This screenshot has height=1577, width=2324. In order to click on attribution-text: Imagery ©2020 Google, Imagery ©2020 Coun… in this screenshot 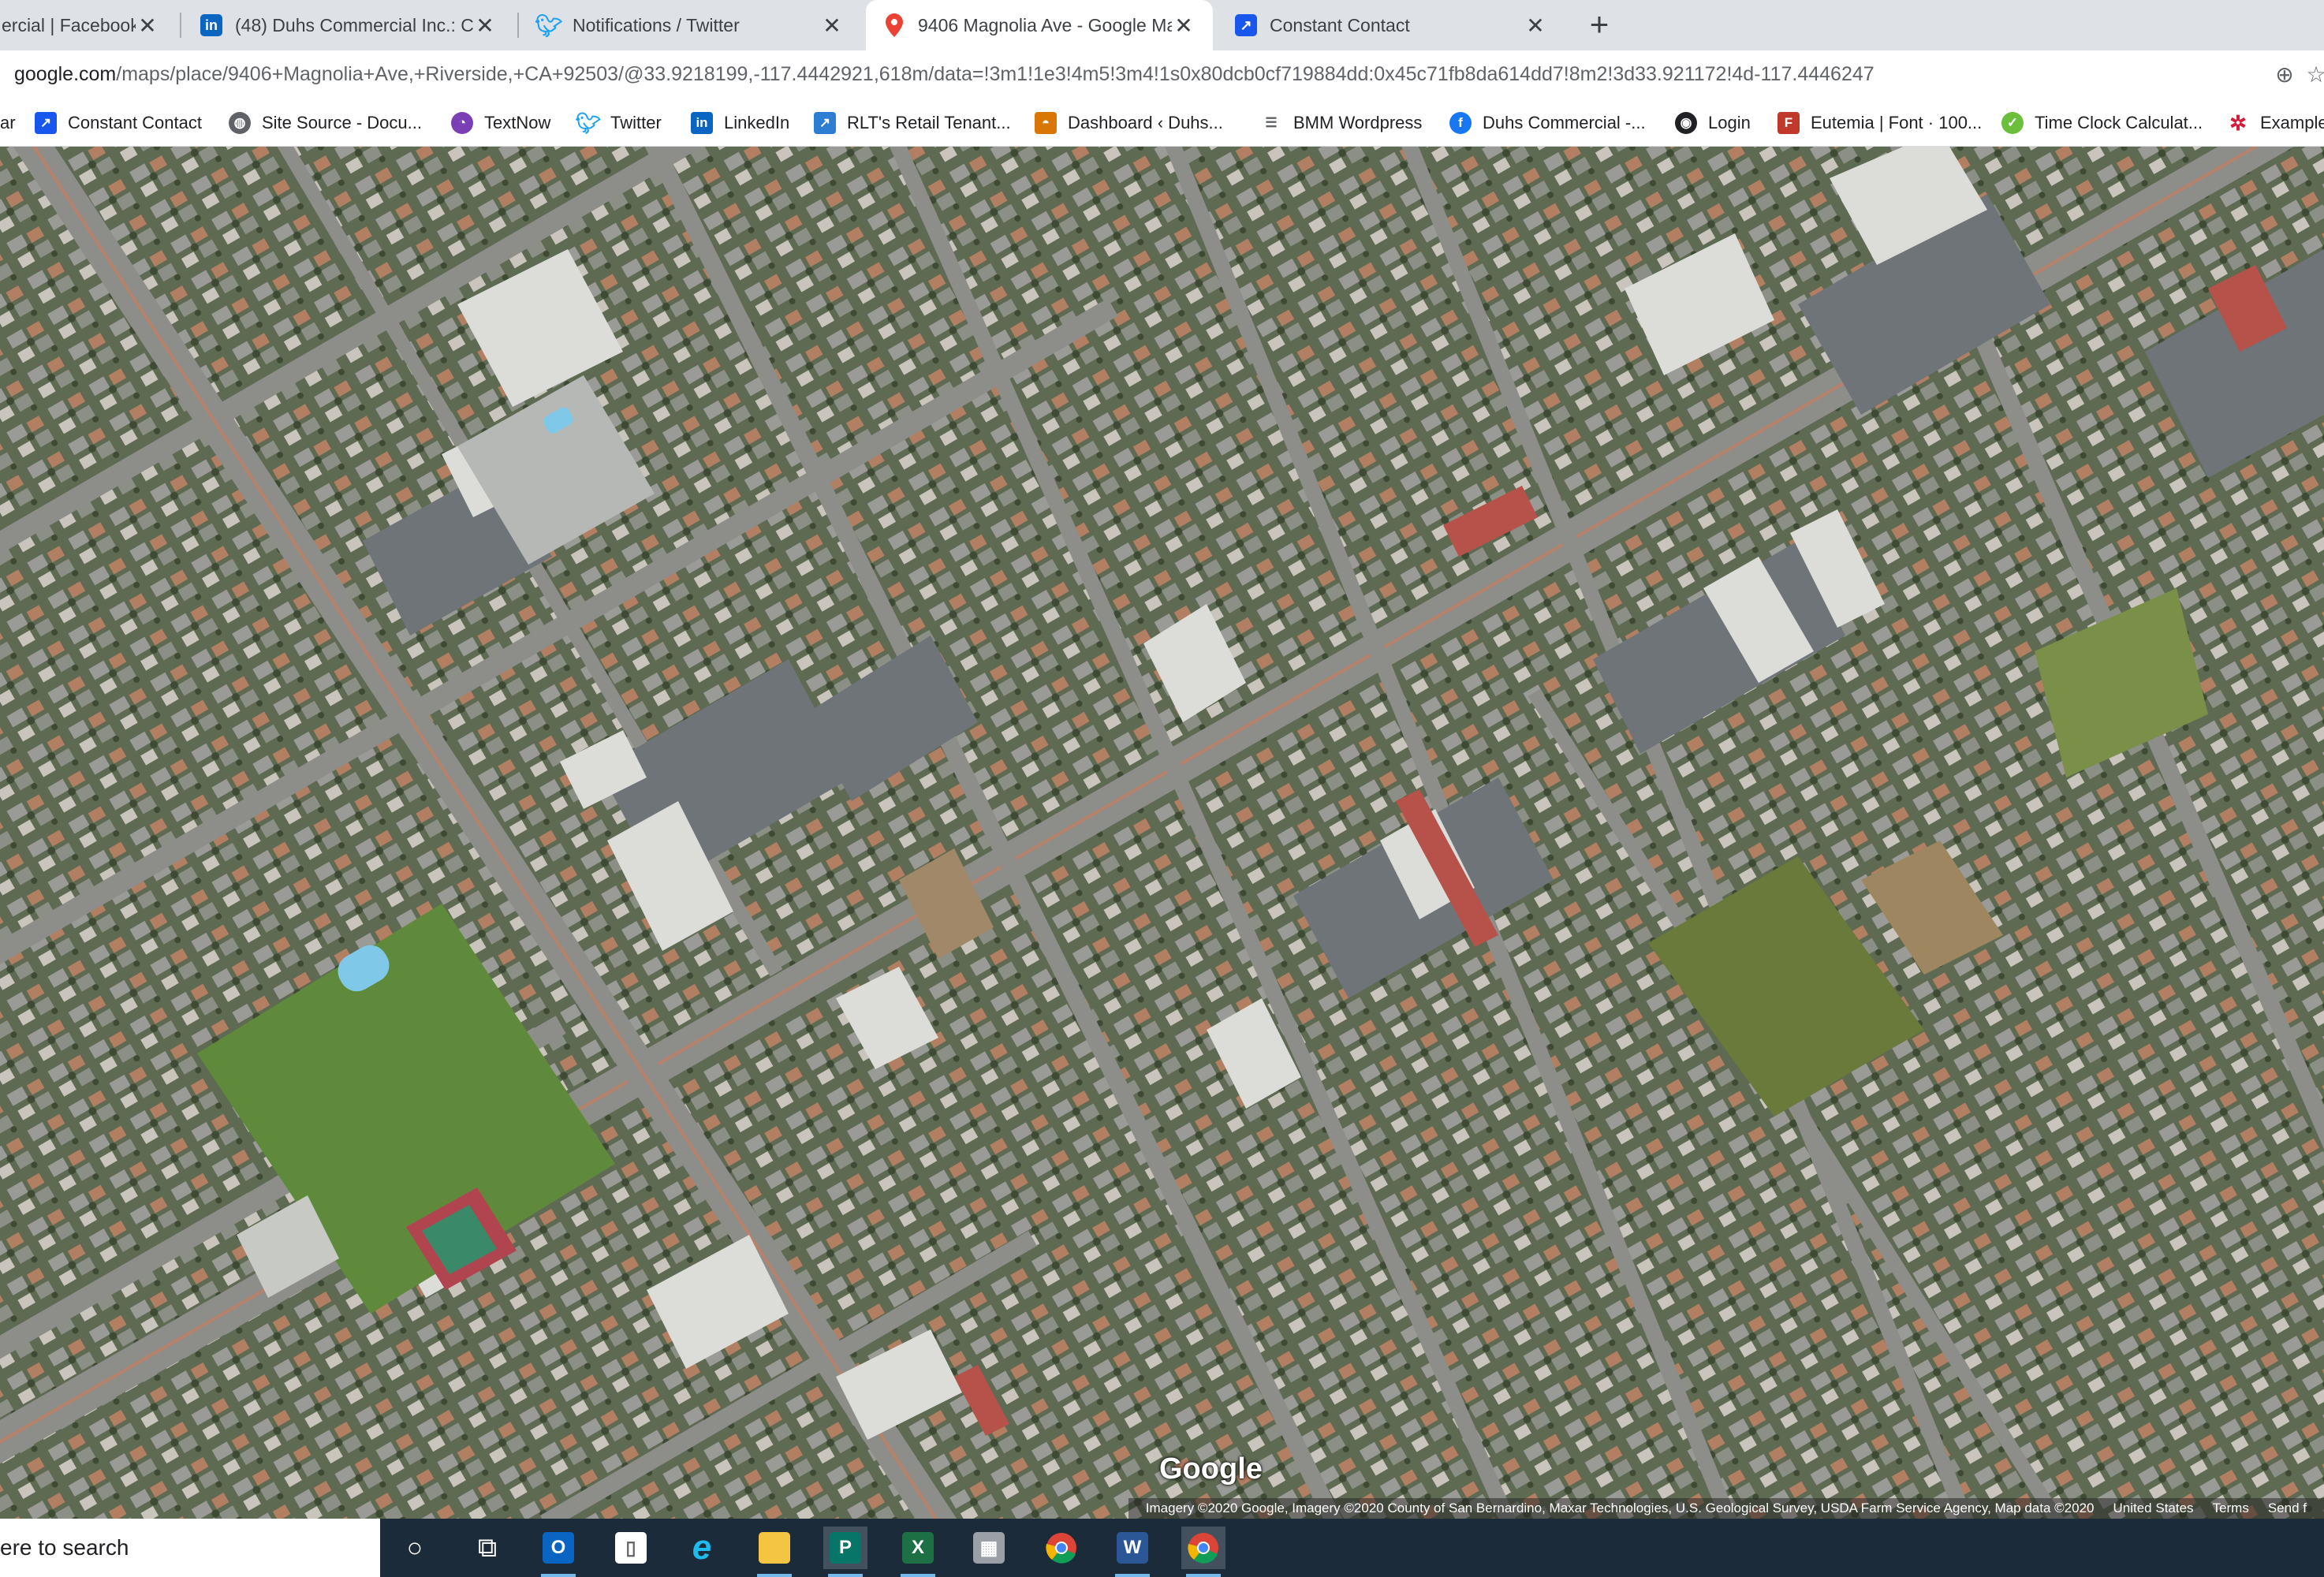, I will do `click(1620, 1508)`.